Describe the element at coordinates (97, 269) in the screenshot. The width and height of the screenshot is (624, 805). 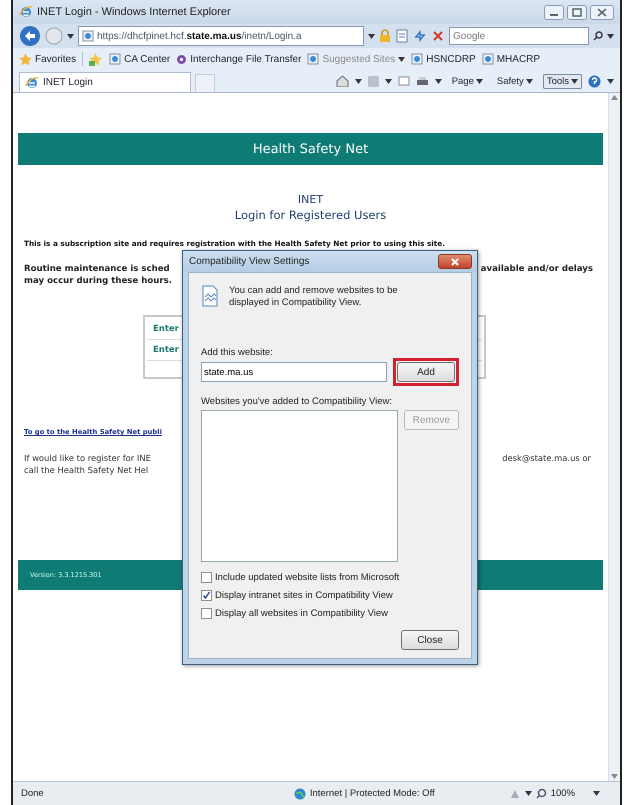
I see `maintenance-text: Routine maintenance is sched` at that location.